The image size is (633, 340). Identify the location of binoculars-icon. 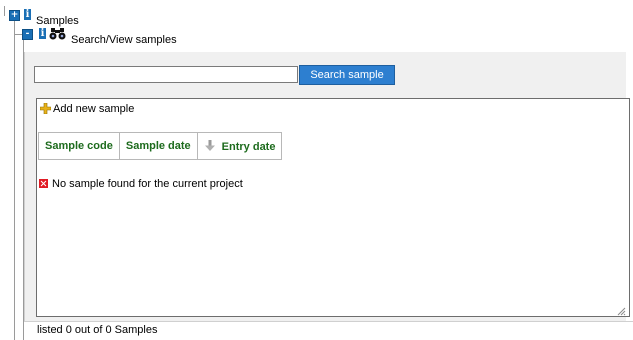
(58, 35).